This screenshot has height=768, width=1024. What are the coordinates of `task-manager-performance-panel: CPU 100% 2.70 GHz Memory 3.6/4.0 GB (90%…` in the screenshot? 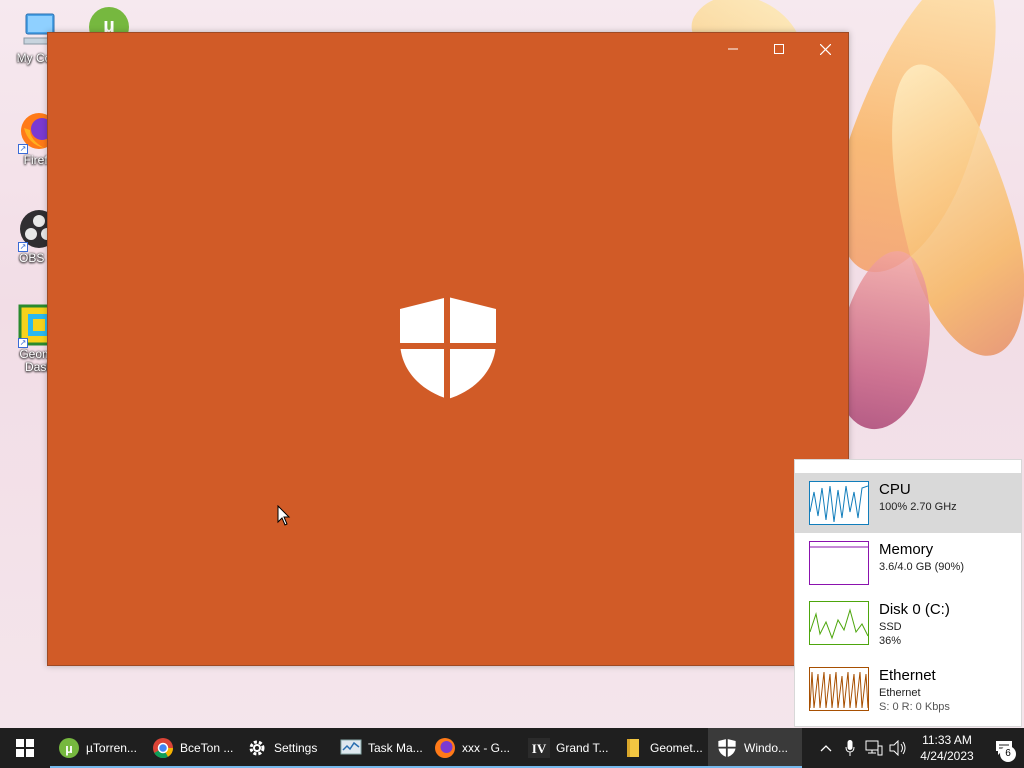 It's located at (908, 593).